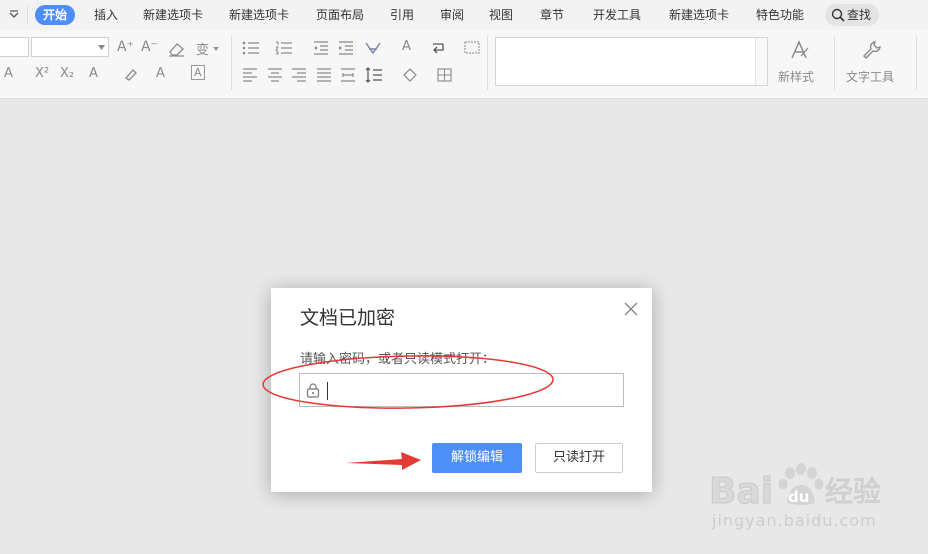 The image size is (928, 554). What do you see at coordinates (14, 15) in the screenshot?
I see `quick-access-dropdown-icon` at bounding box center [14, 15].